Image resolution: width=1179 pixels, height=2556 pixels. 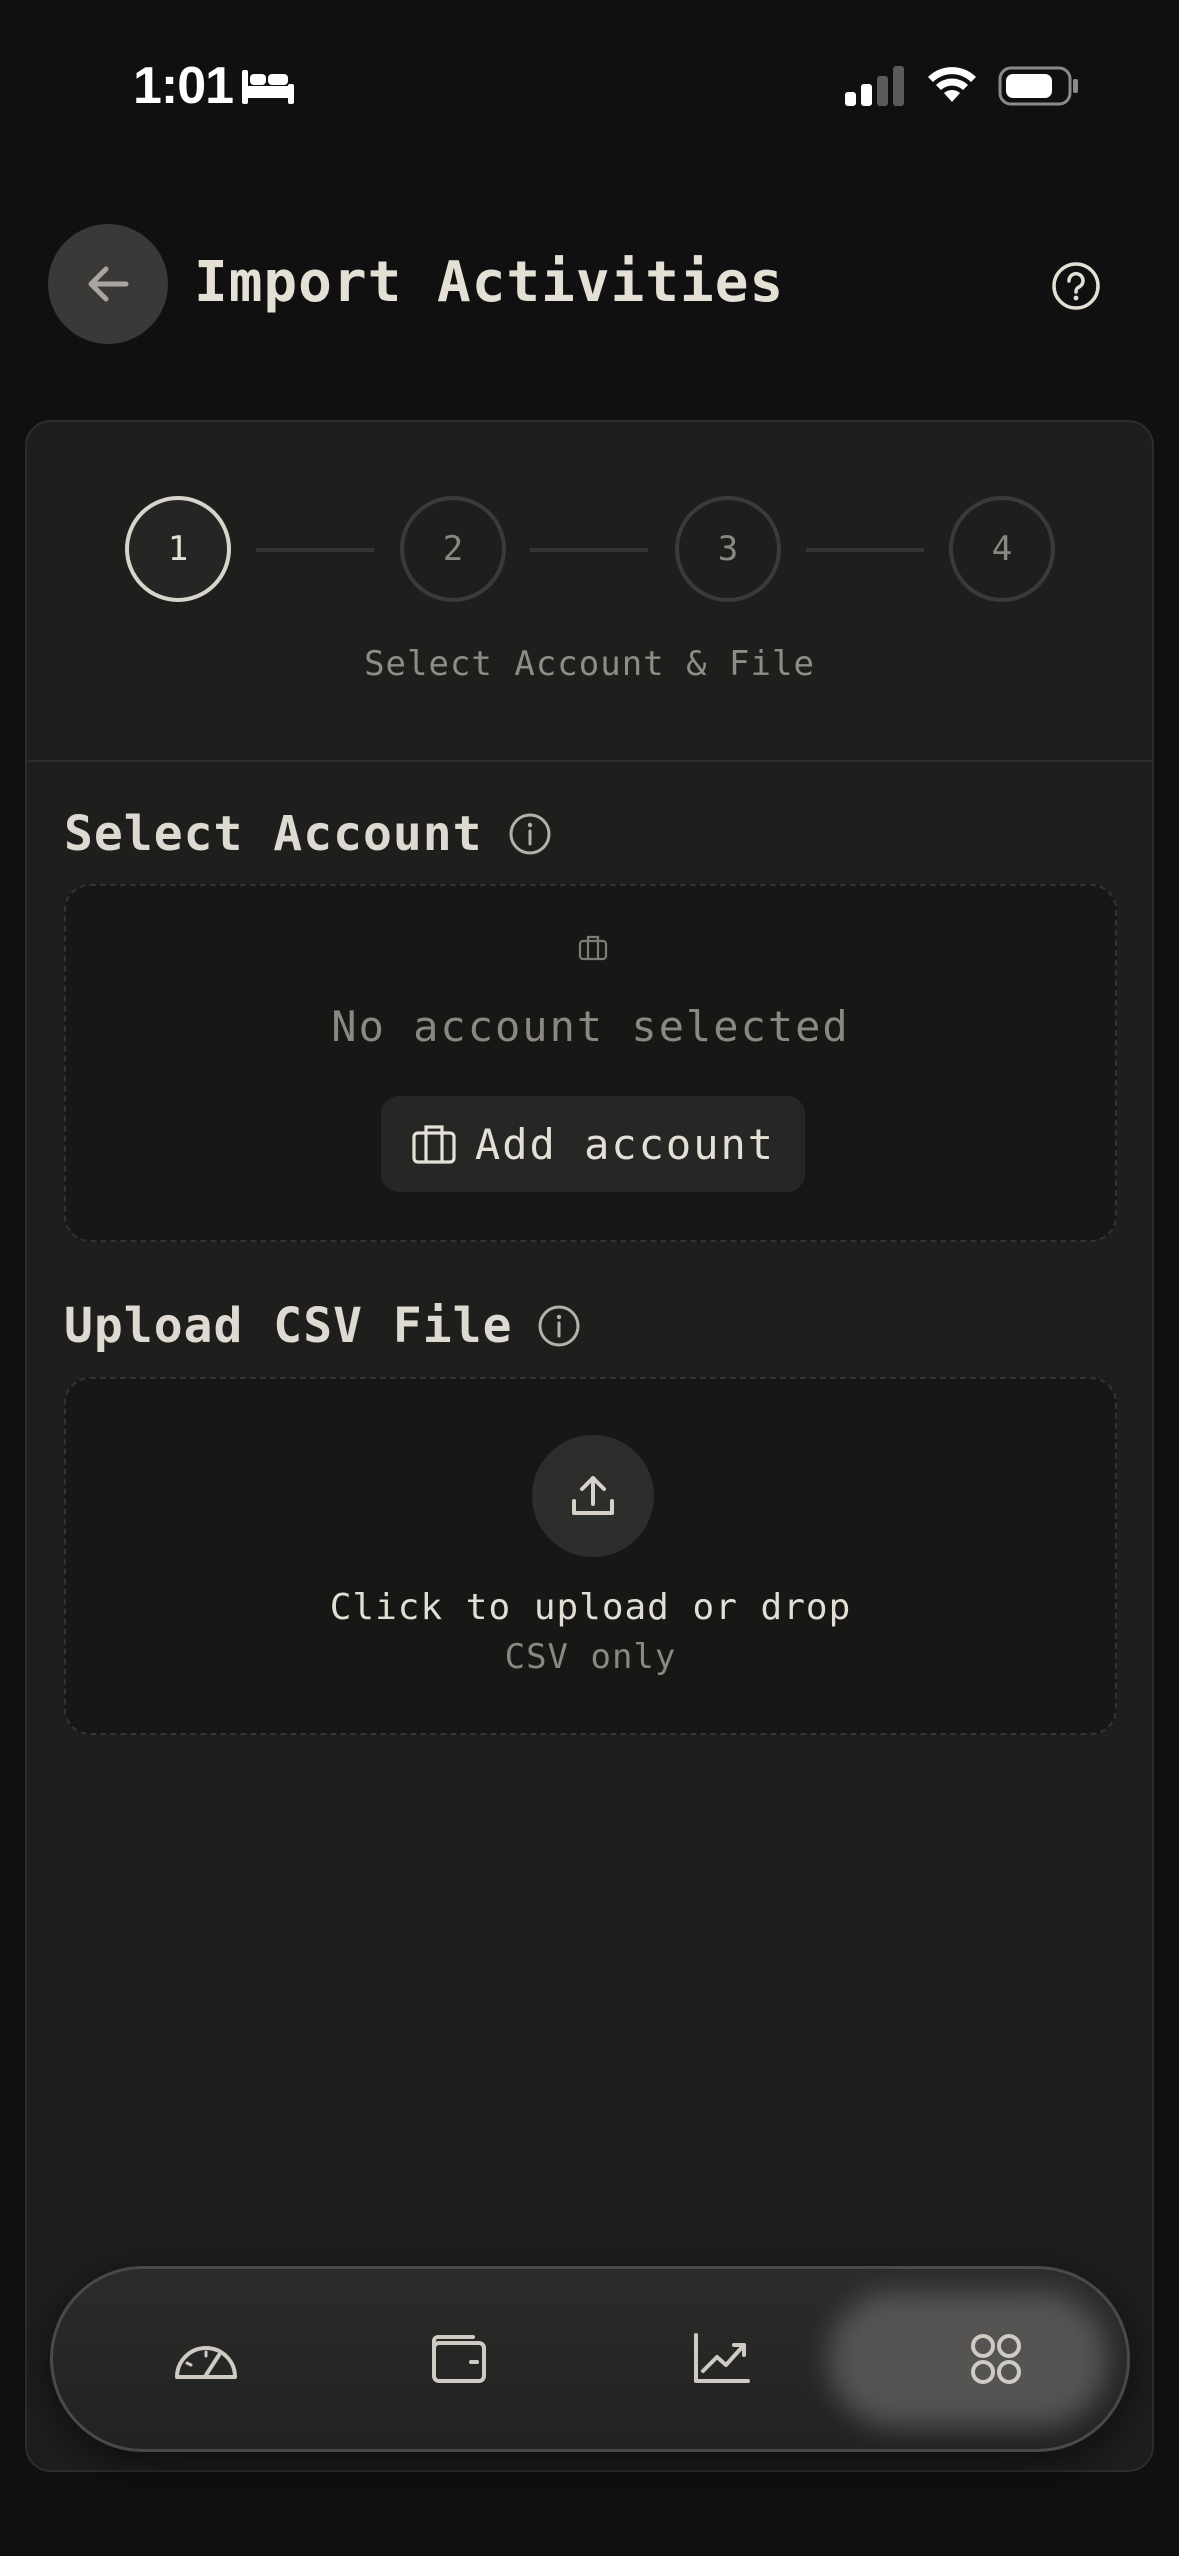 I want to click on step-4: 4, so click(x=1002, y=549).